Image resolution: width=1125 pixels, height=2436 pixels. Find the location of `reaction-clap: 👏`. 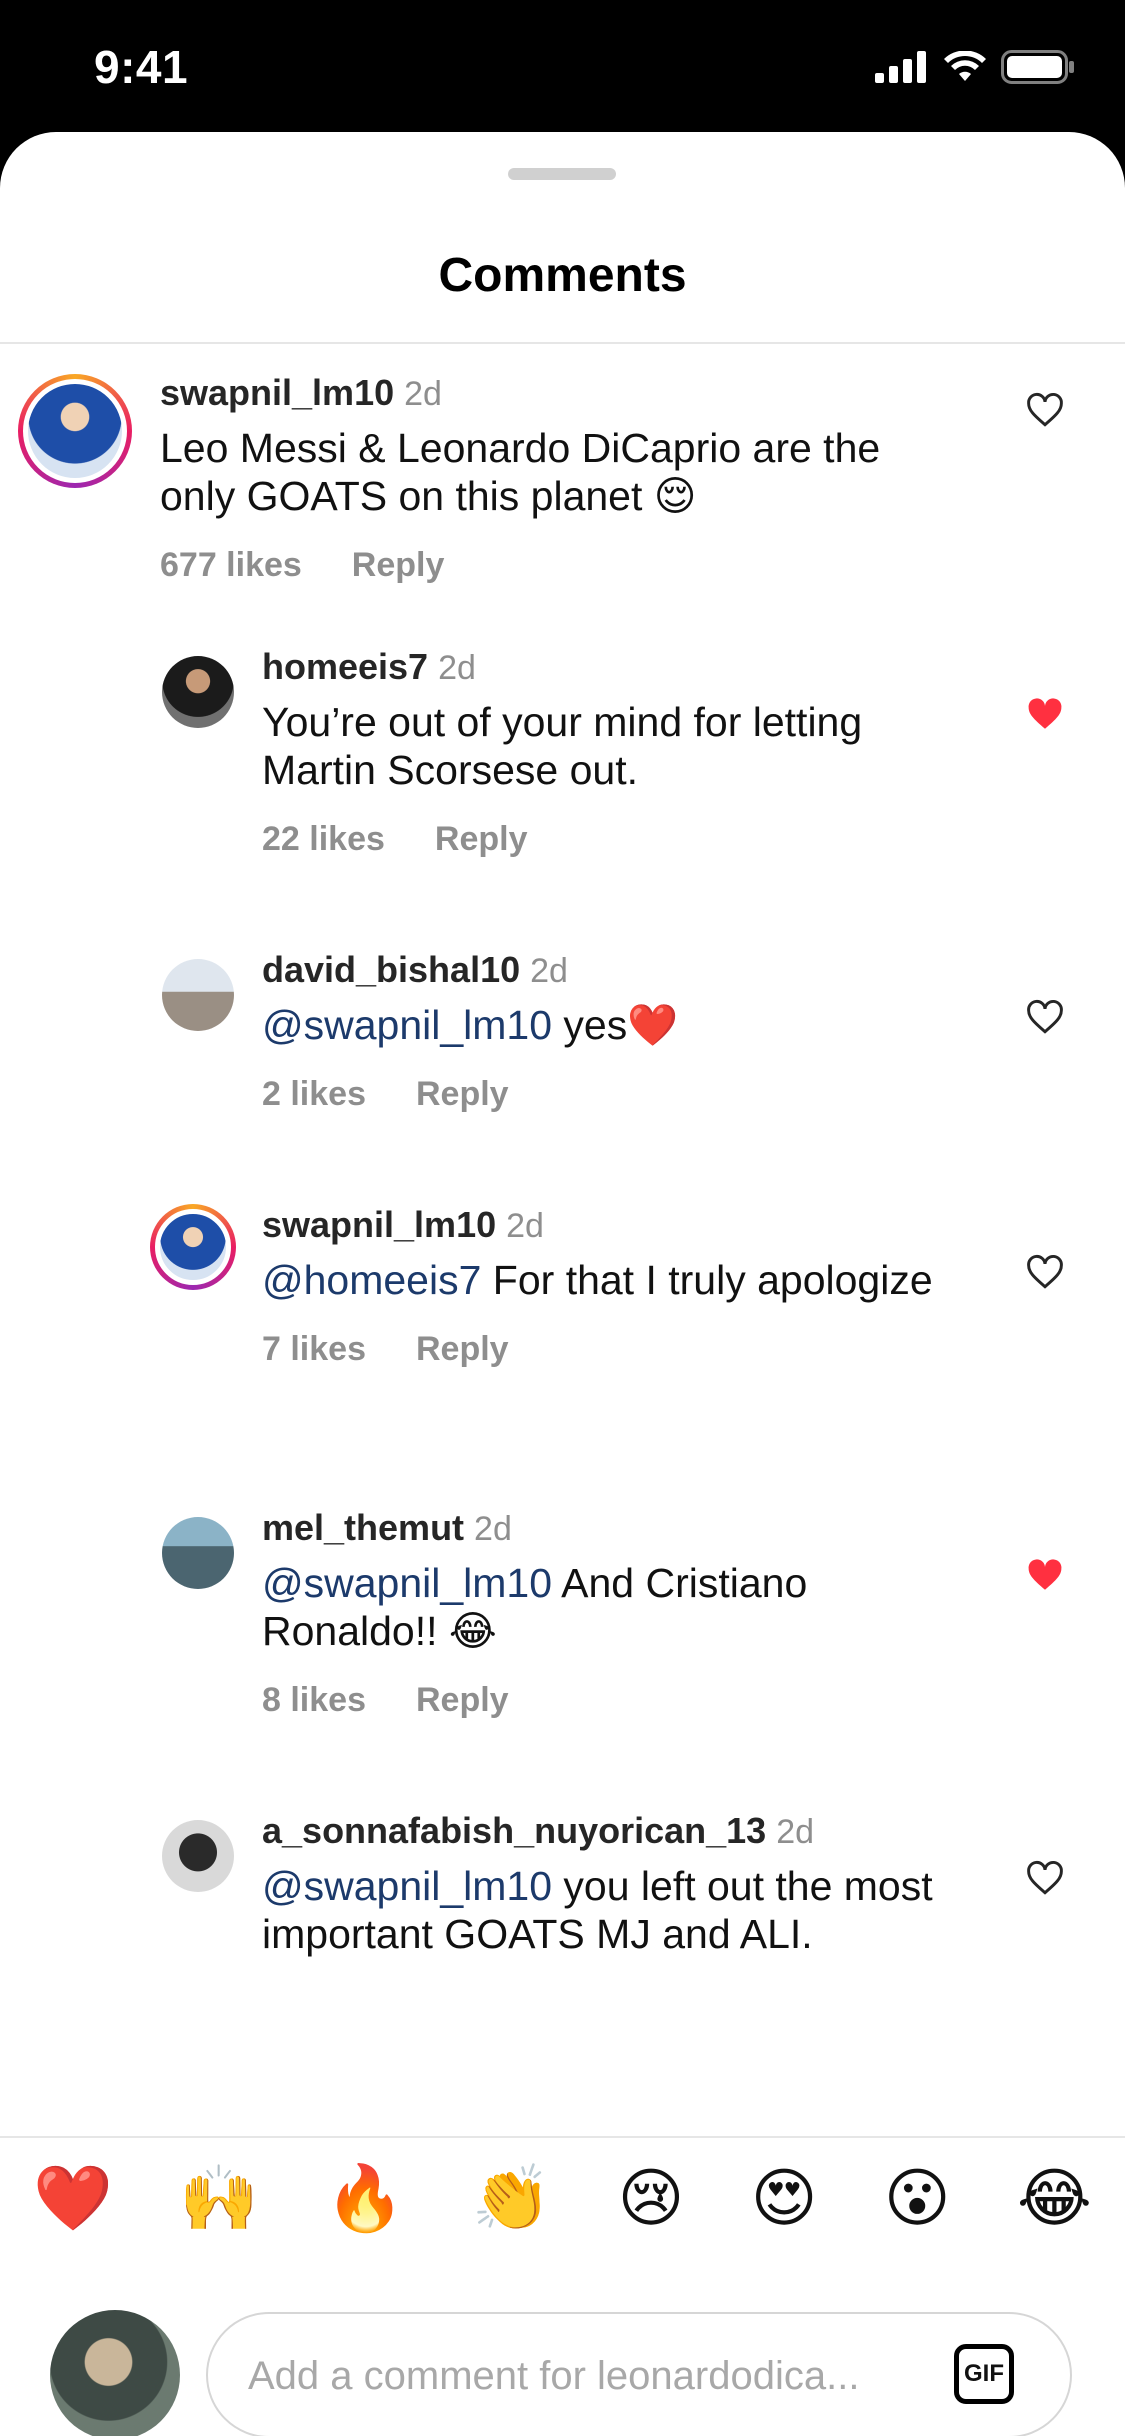

reaction-clap: 👏 is located at coordinates (511, 2198).